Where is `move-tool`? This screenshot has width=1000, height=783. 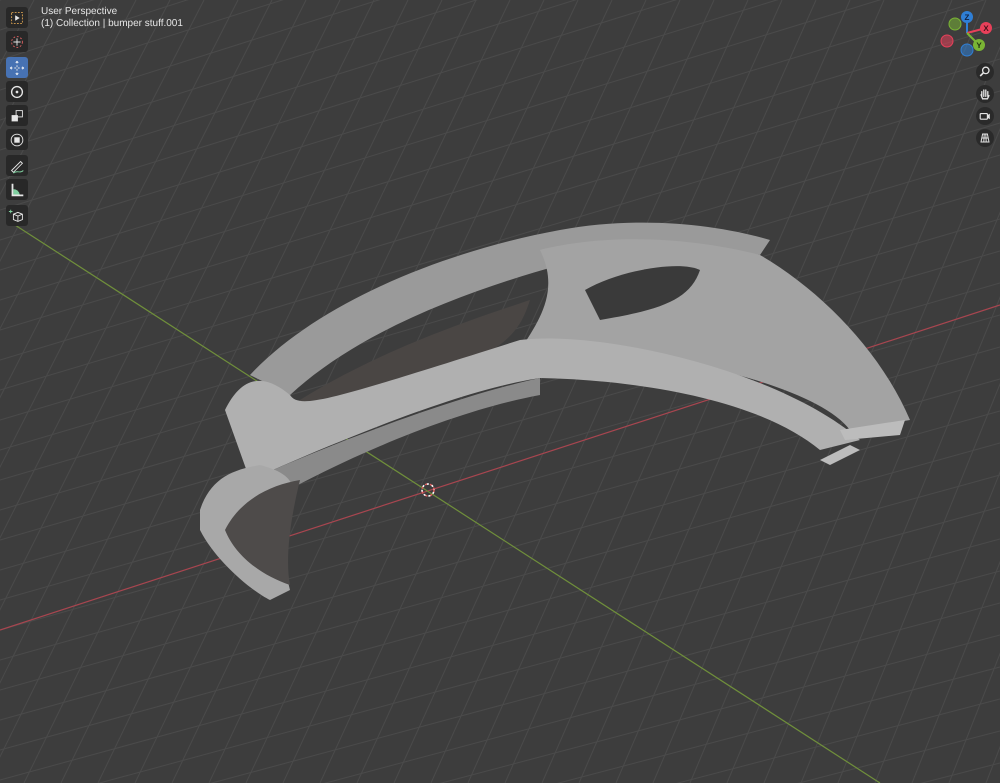
move-tool is located at coordinates (17, 67).